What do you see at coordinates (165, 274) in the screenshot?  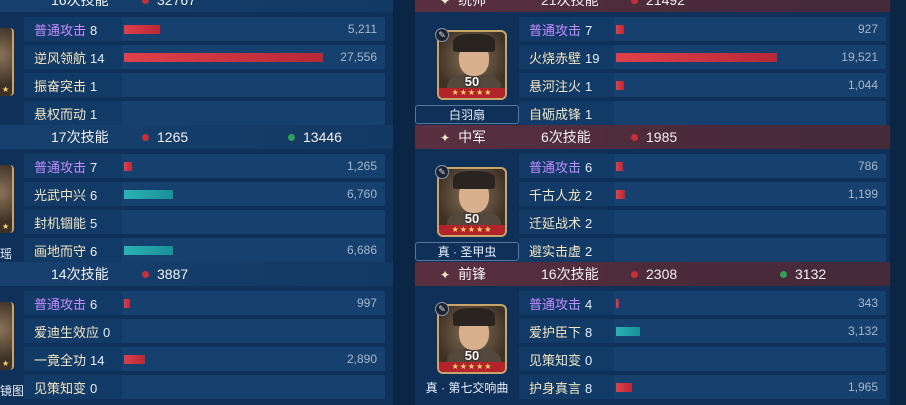 I see `damage-stat: 3887` at bounding box center [165, 274].